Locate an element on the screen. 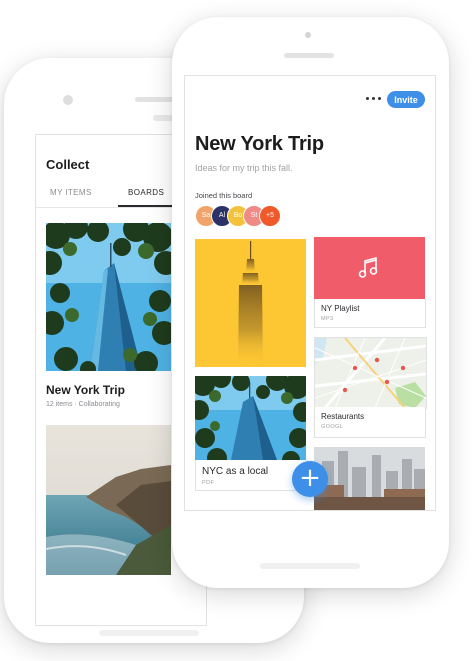  member-avatars: Sa Al Bo St +5 is located at coordinates (255, 216).